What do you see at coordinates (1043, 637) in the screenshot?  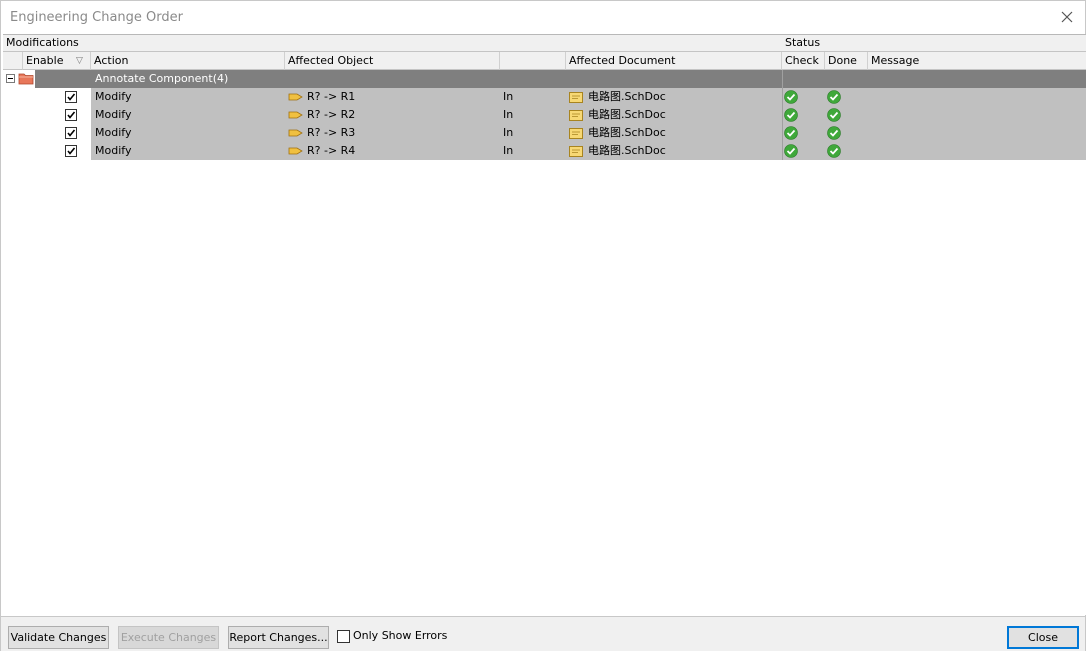 I see `close-button: Close` at bounding box center [1043, 637].